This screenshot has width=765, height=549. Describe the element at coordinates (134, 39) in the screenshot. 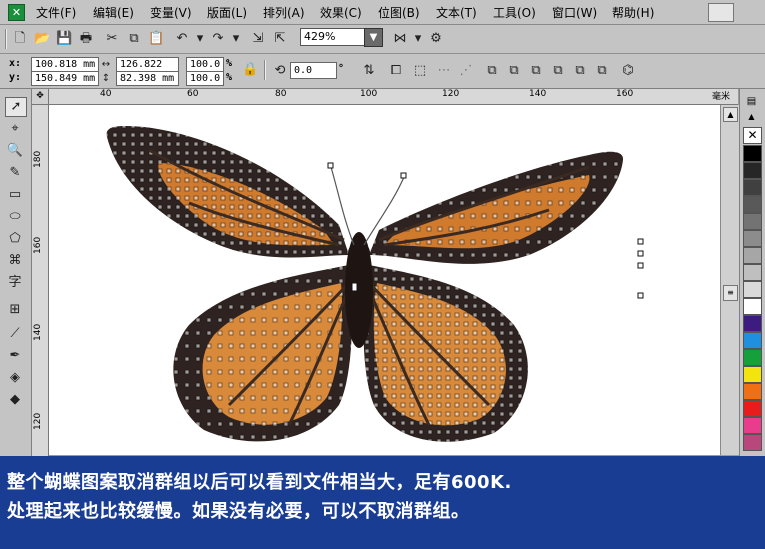

I see `copy-icon: ⧉` at that location.